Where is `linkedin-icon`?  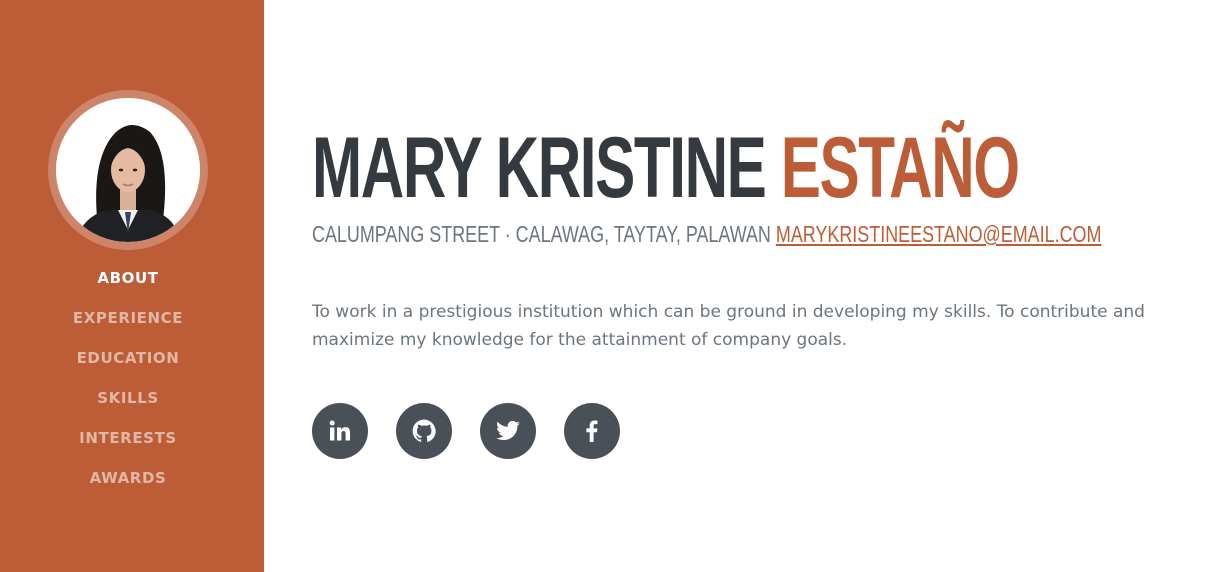
linkedin-icon is located at coordinates (339, 430).